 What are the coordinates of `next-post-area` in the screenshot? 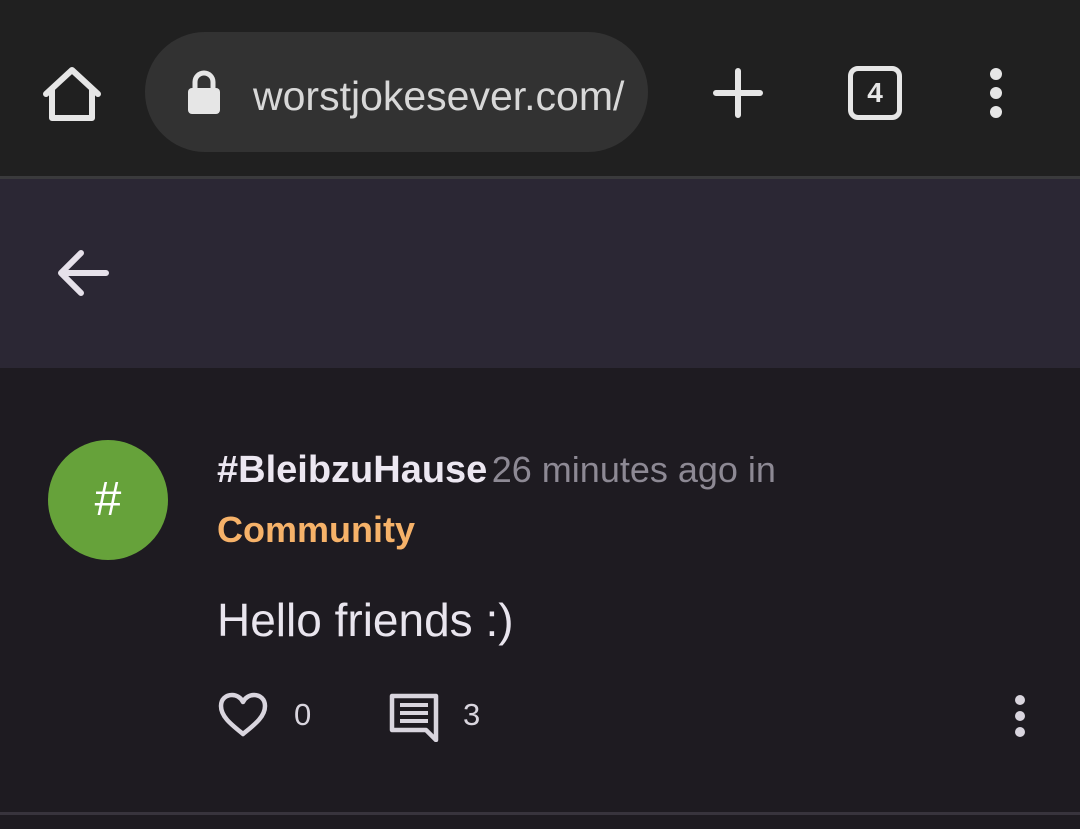 It's located at (540, 822).